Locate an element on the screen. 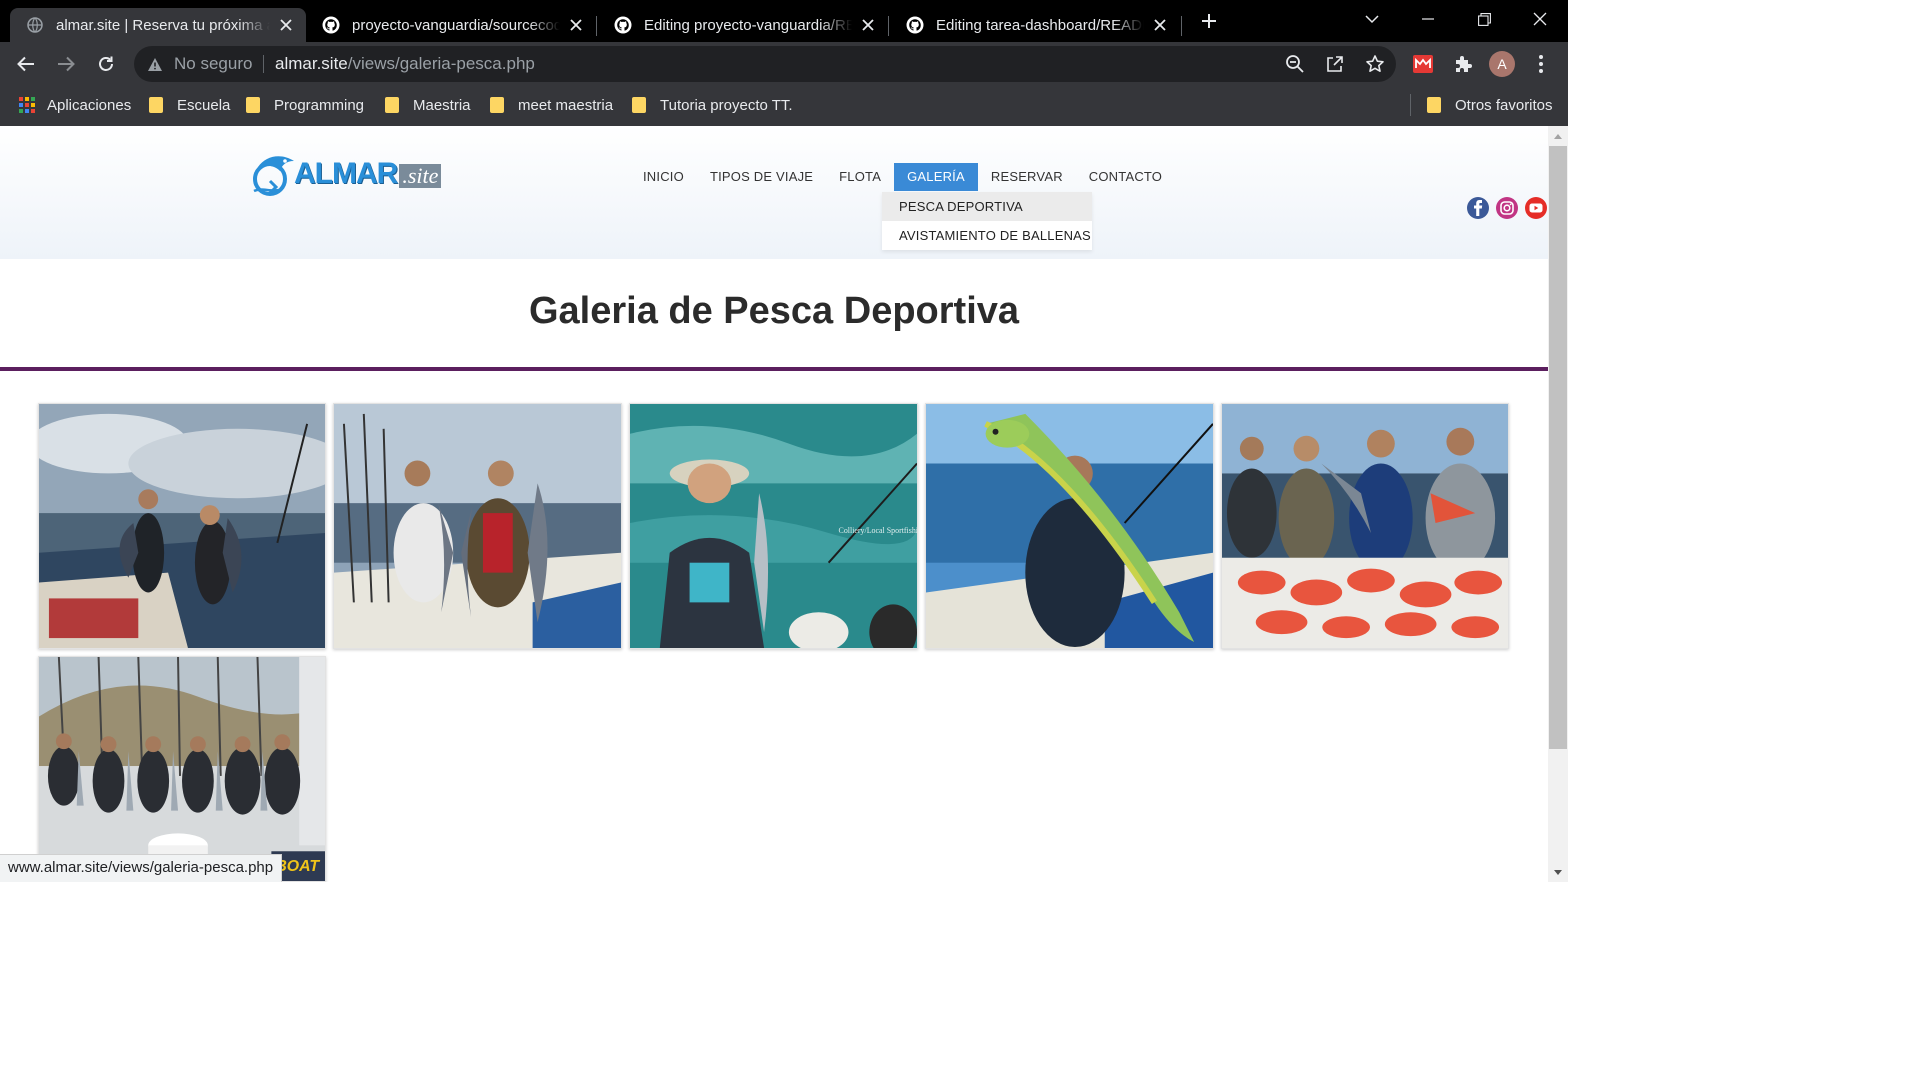  nav-tipos-de-viaje: TIPOS DE VIAJE is located at coordinates (761, 177).